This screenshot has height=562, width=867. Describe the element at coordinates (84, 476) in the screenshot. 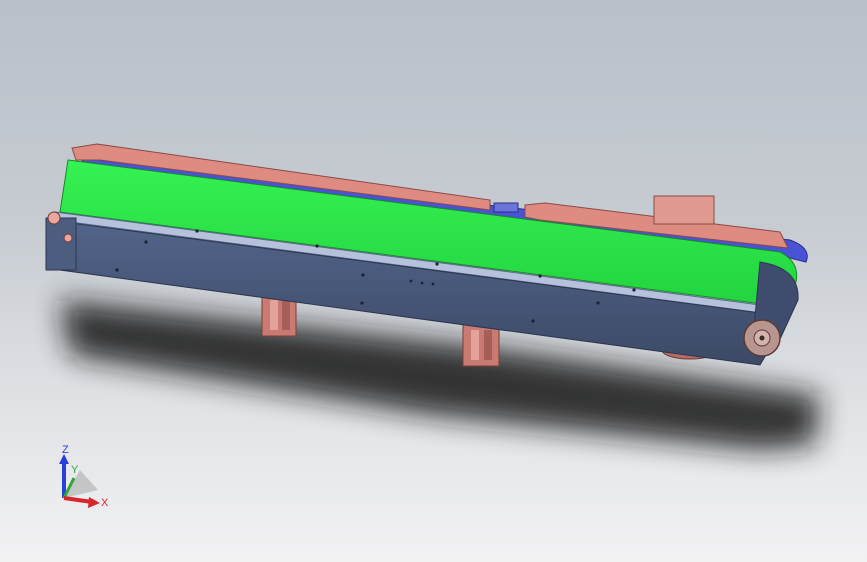

I see `triad-graphic: Z Y X` at that location.